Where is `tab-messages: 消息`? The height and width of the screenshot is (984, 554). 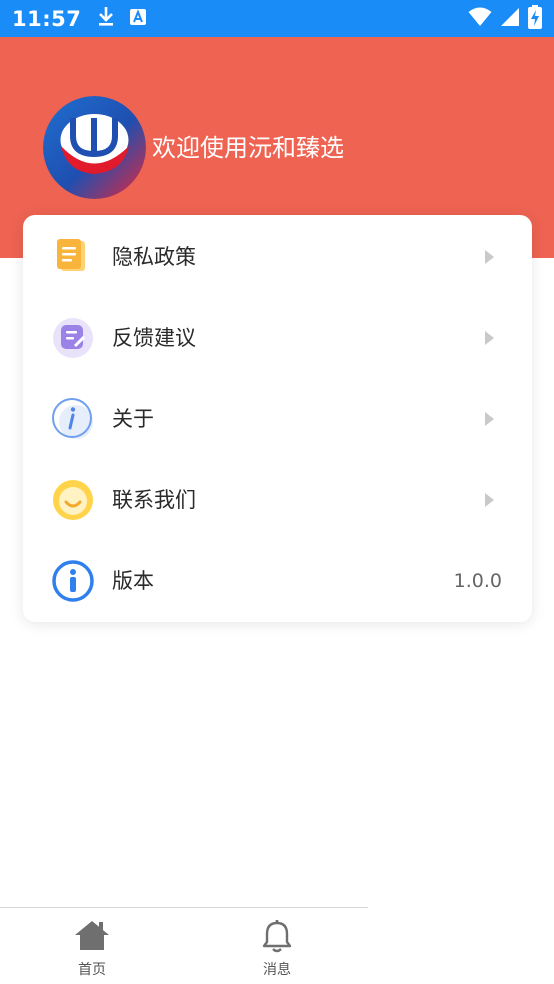
tab-messages: 消息 is located at coordinates (277, 945).